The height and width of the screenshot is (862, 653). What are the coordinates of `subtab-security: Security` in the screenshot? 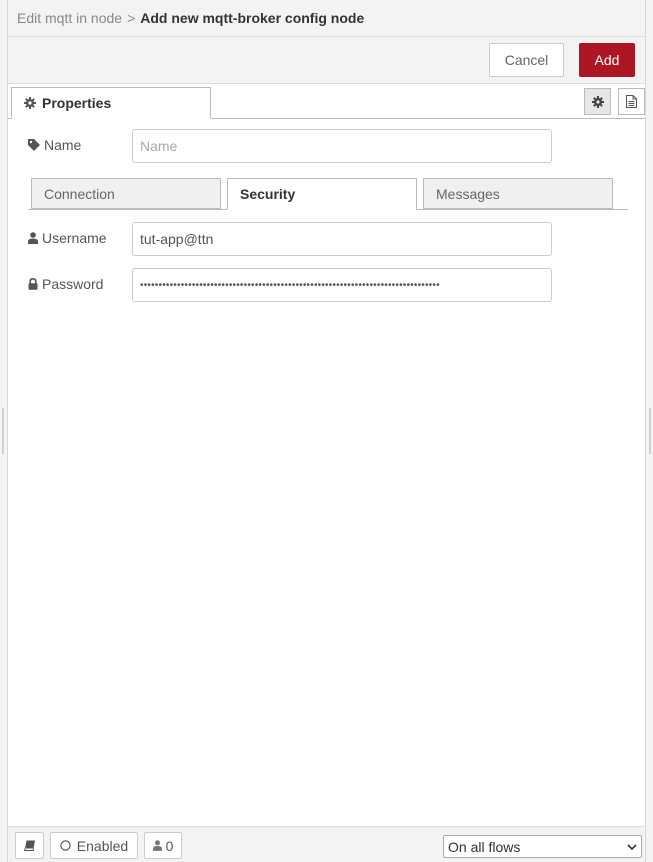 It's located at (322, 194).